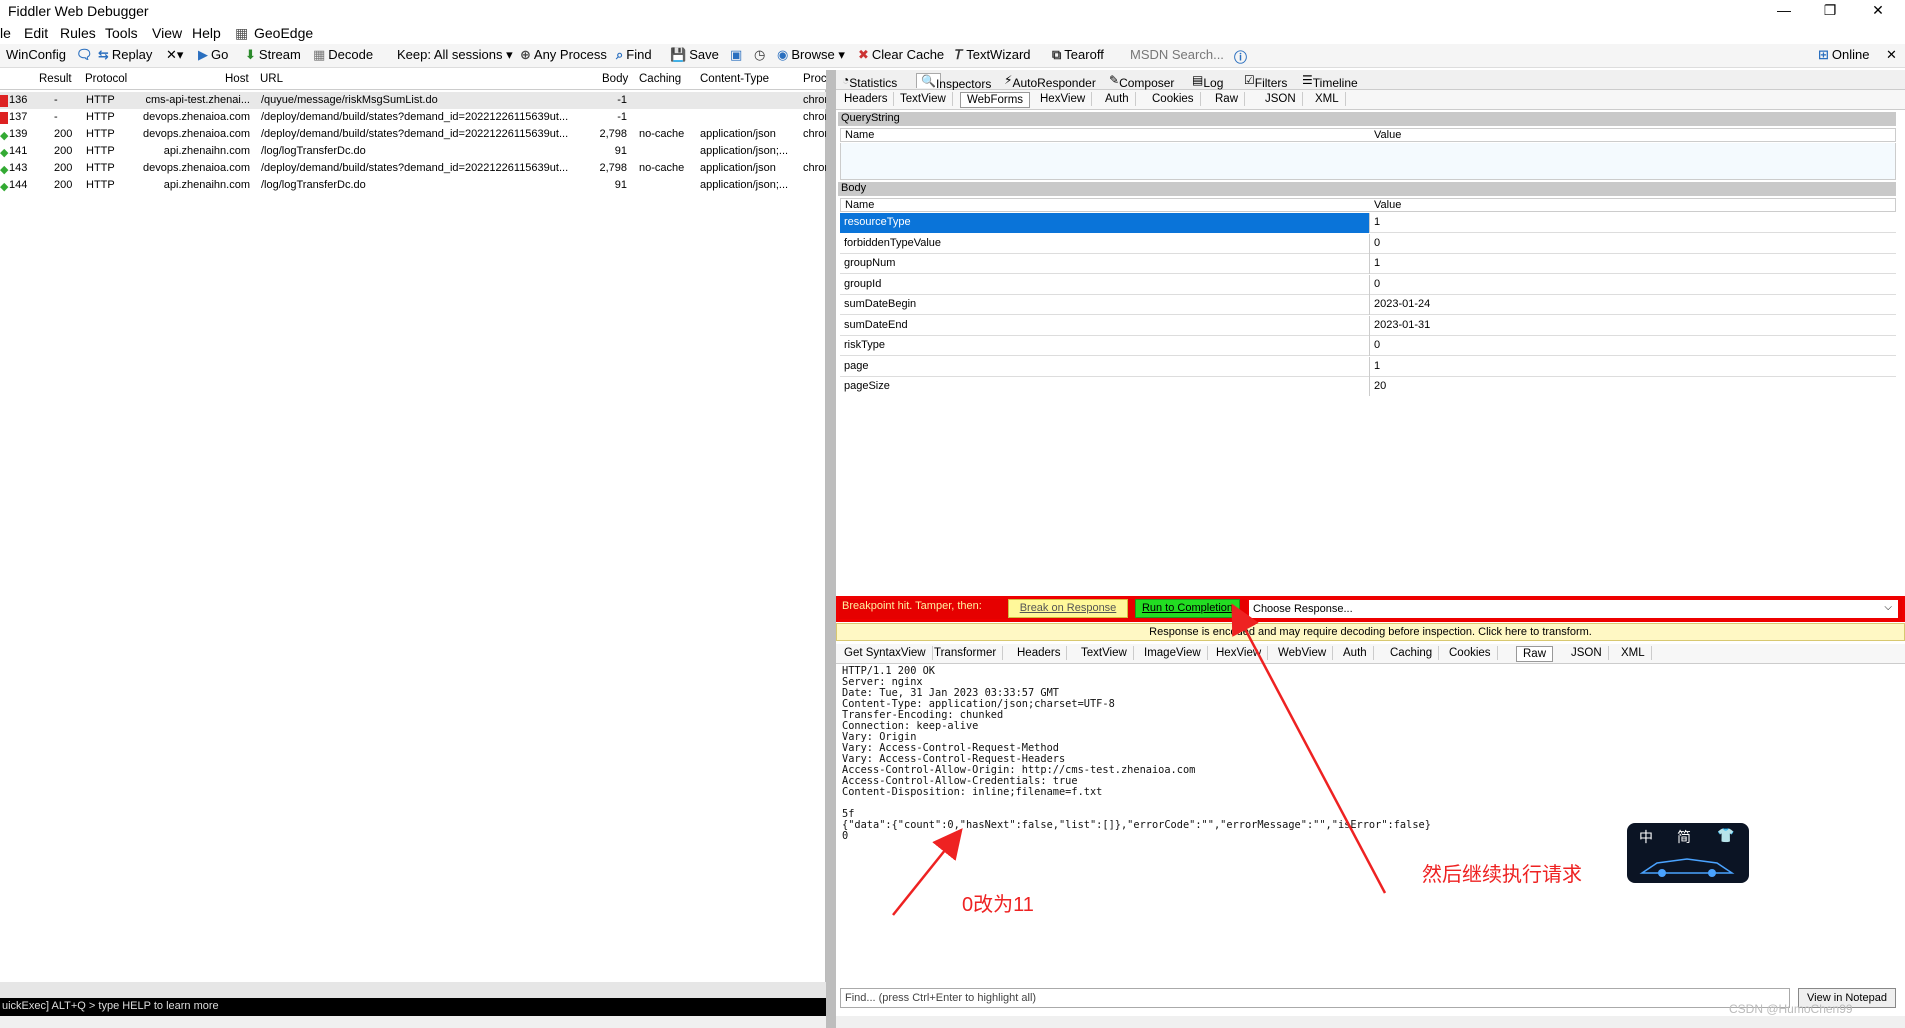 The width and height of the screenshot is (1905, 1028). What do you see at coordinates (1139, 759) in the screenshot?
I see `annotation-arrows` at bounding box center [1139, 759].